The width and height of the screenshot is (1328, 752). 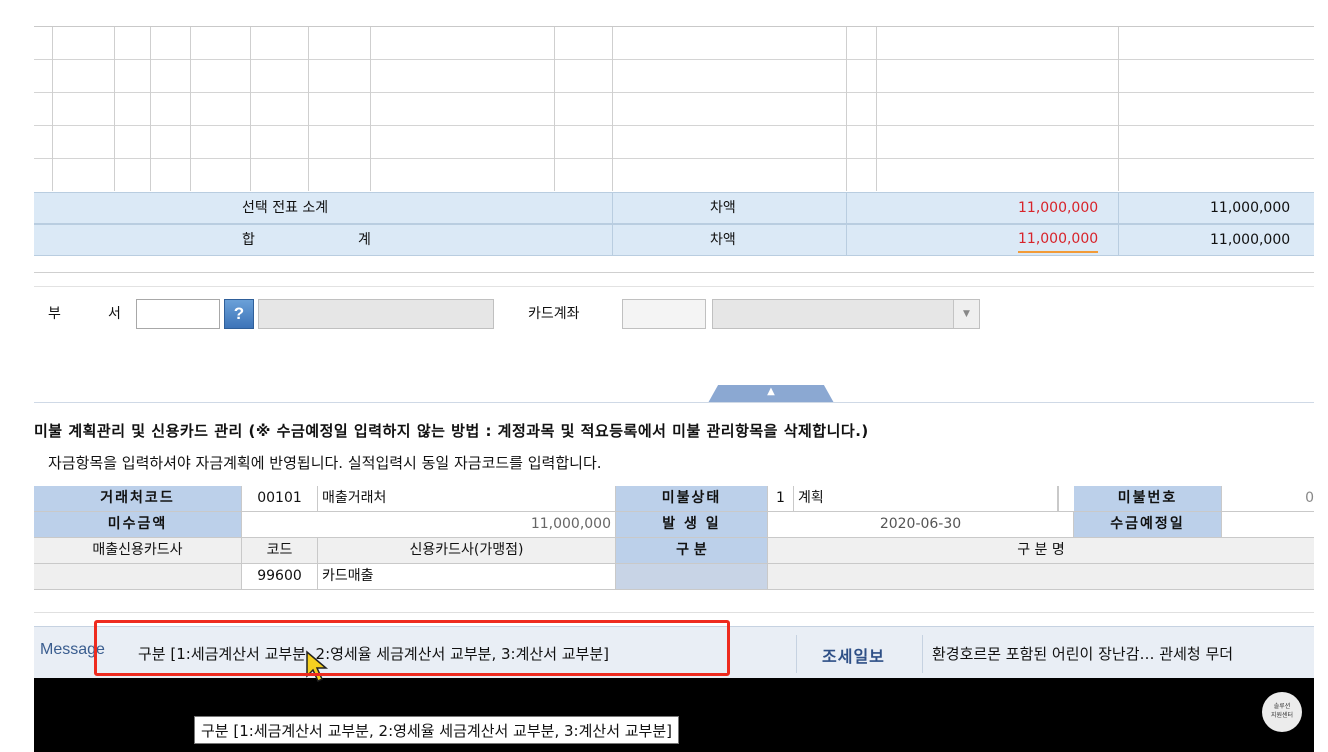 What do you see at coordinates (554, 314) in the screenshot?
I see `card-account-label: 카드계좌` at bounding box center [554, 314].